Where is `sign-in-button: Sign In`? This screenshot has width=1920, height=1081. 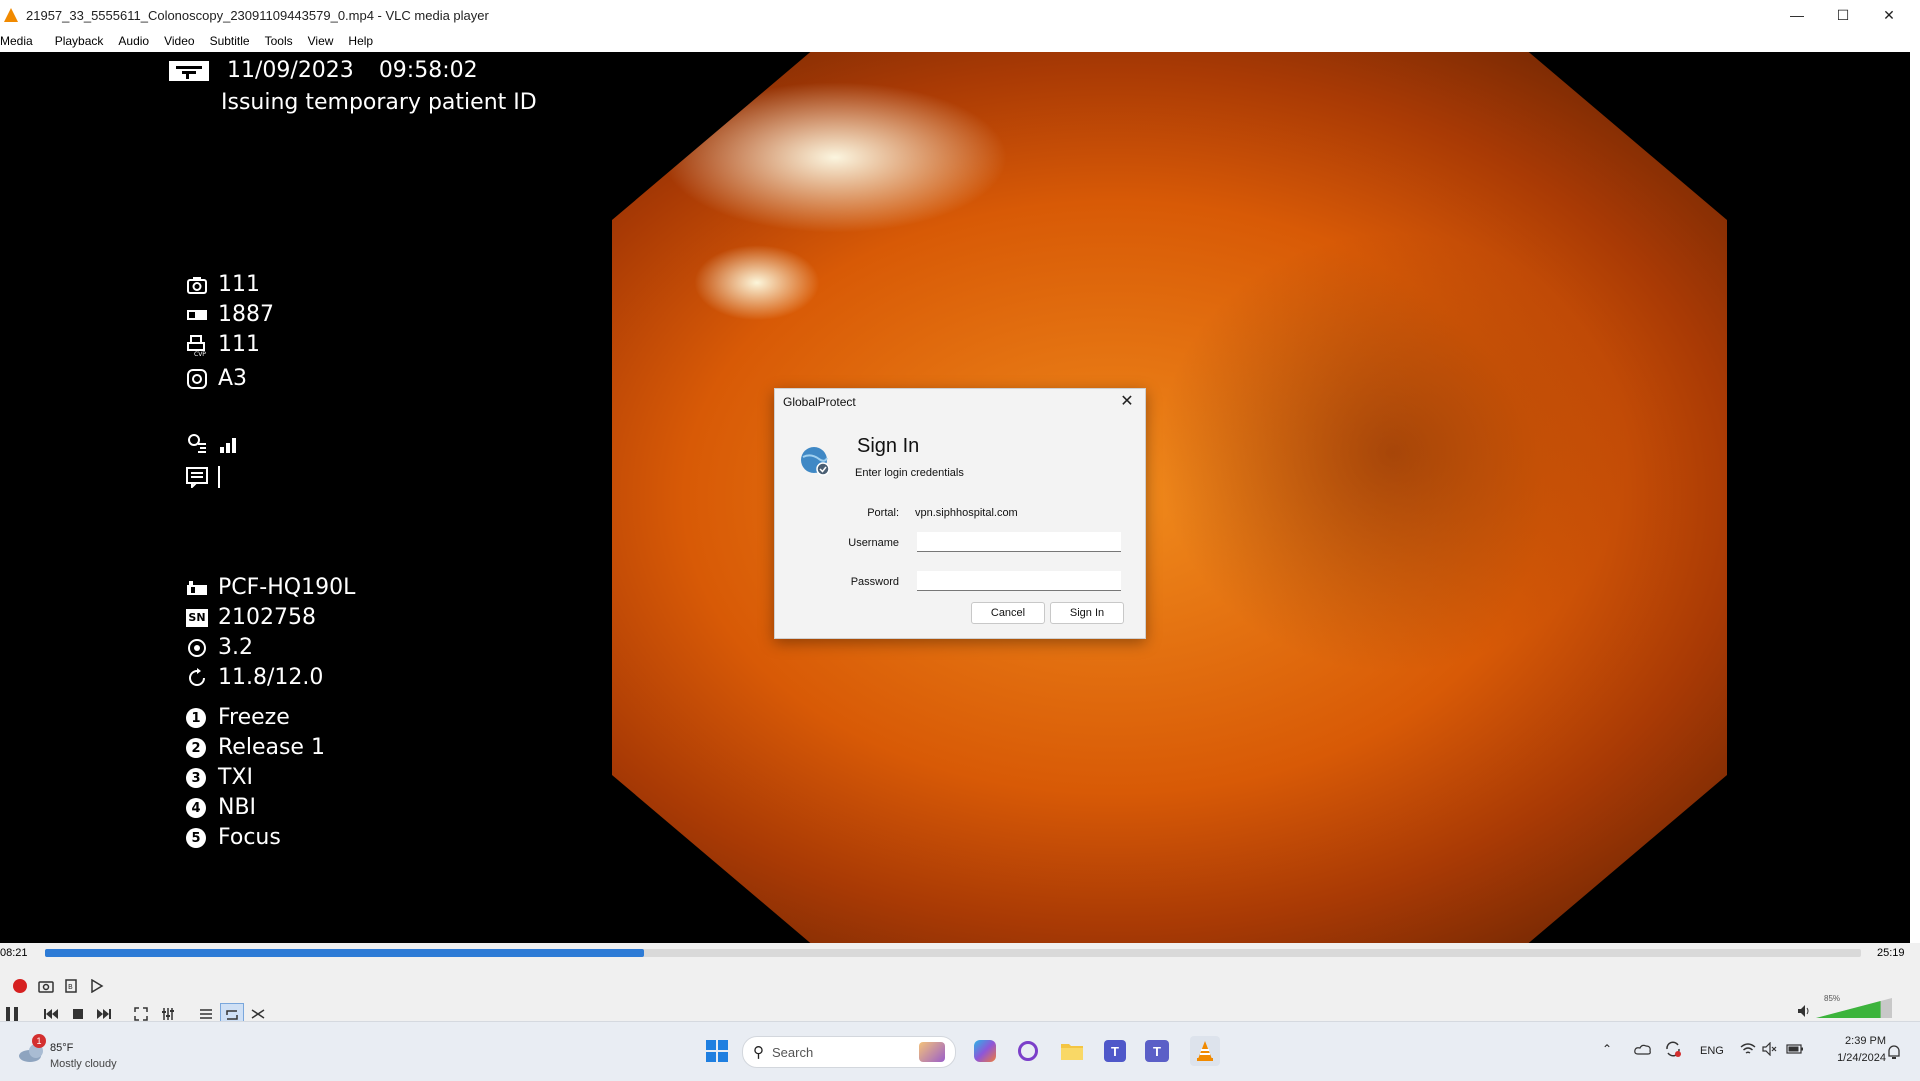 sign-in-button: Sign In is located at coordinates (1087, 613).